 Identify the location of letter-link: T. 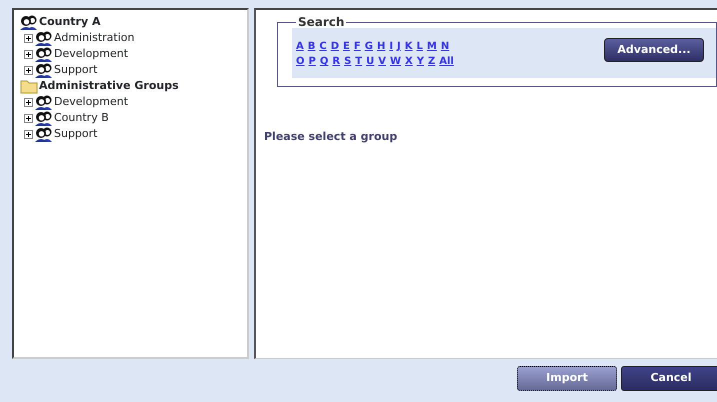
(358, 61).